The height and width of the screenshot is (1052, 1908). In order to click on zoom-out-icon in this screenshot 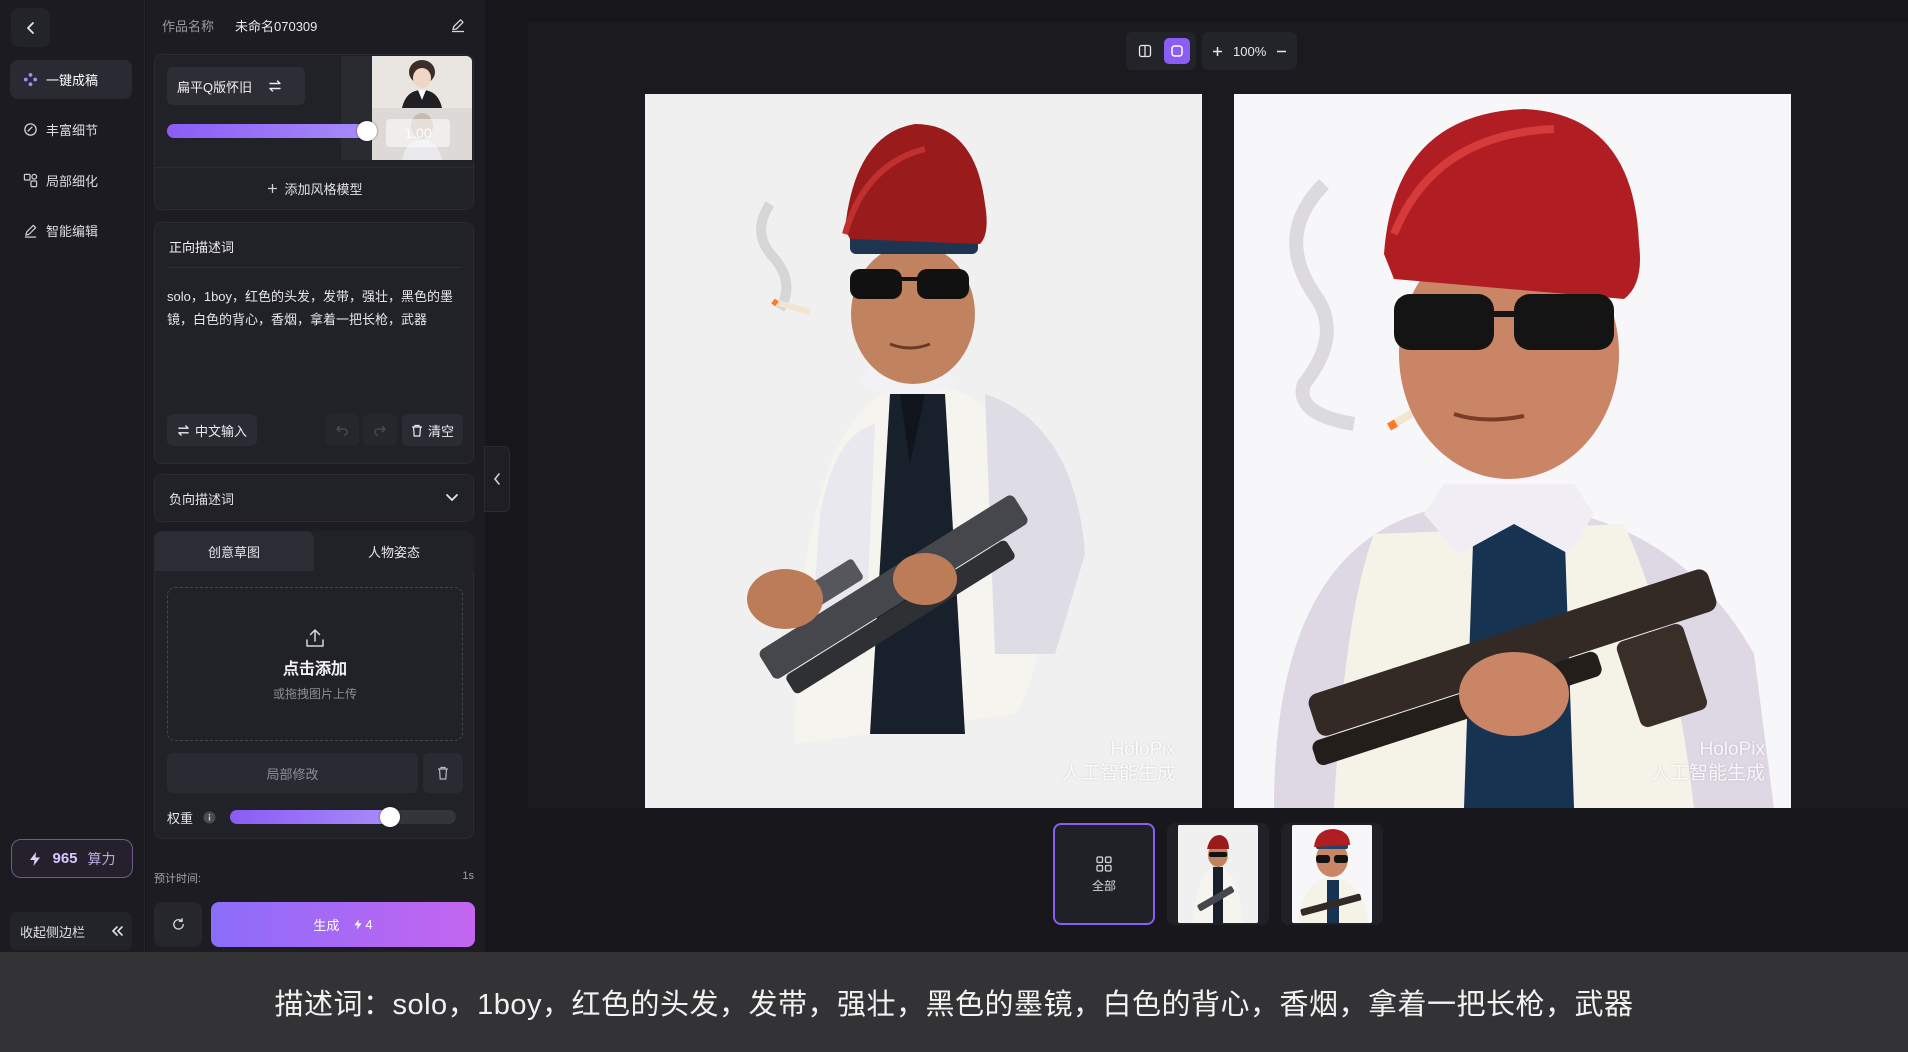, I will do `click(1281, 51)`.